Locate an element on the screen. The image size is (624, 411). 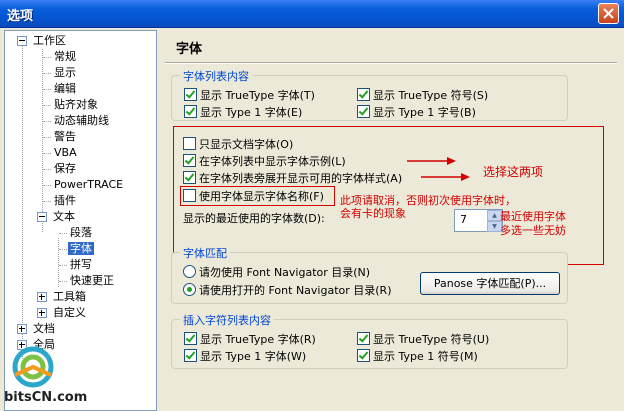
insert-truetype-symbols-checkbox: 显示 TrueType 符号(U) is located at coordinates (423, 339).